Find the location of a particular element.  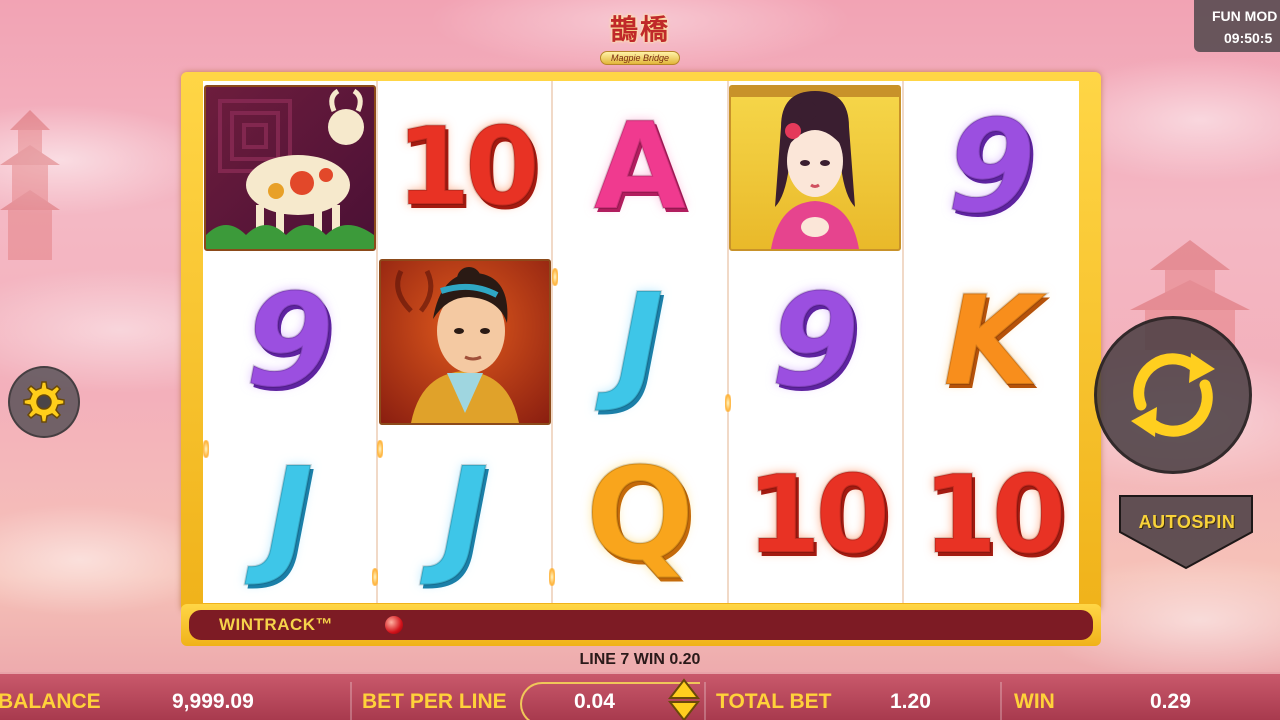

ace-symbol: A is located at coordinates (640, 167).